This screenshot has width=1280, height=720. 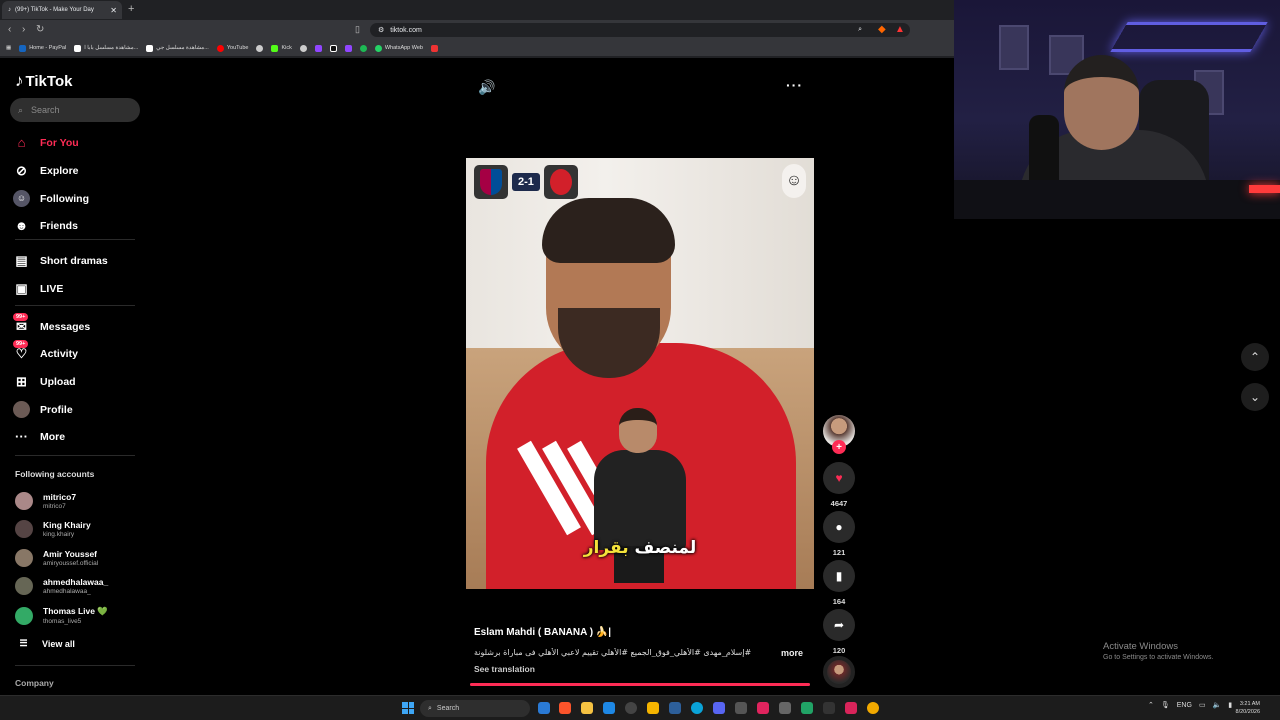 I want to click on settings-icon, so click(x=631, y=708).